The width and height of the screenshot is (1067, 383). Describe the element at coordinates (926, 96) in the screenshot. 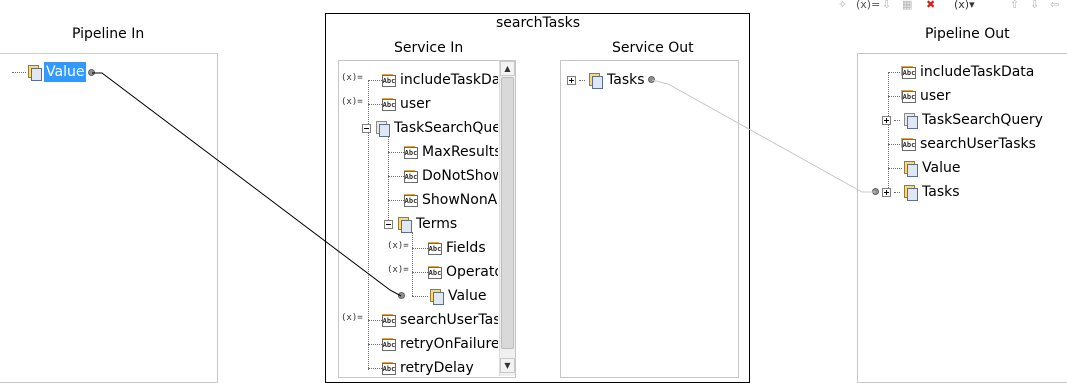

I see `pipeline-out-item: Abc user` at that location.